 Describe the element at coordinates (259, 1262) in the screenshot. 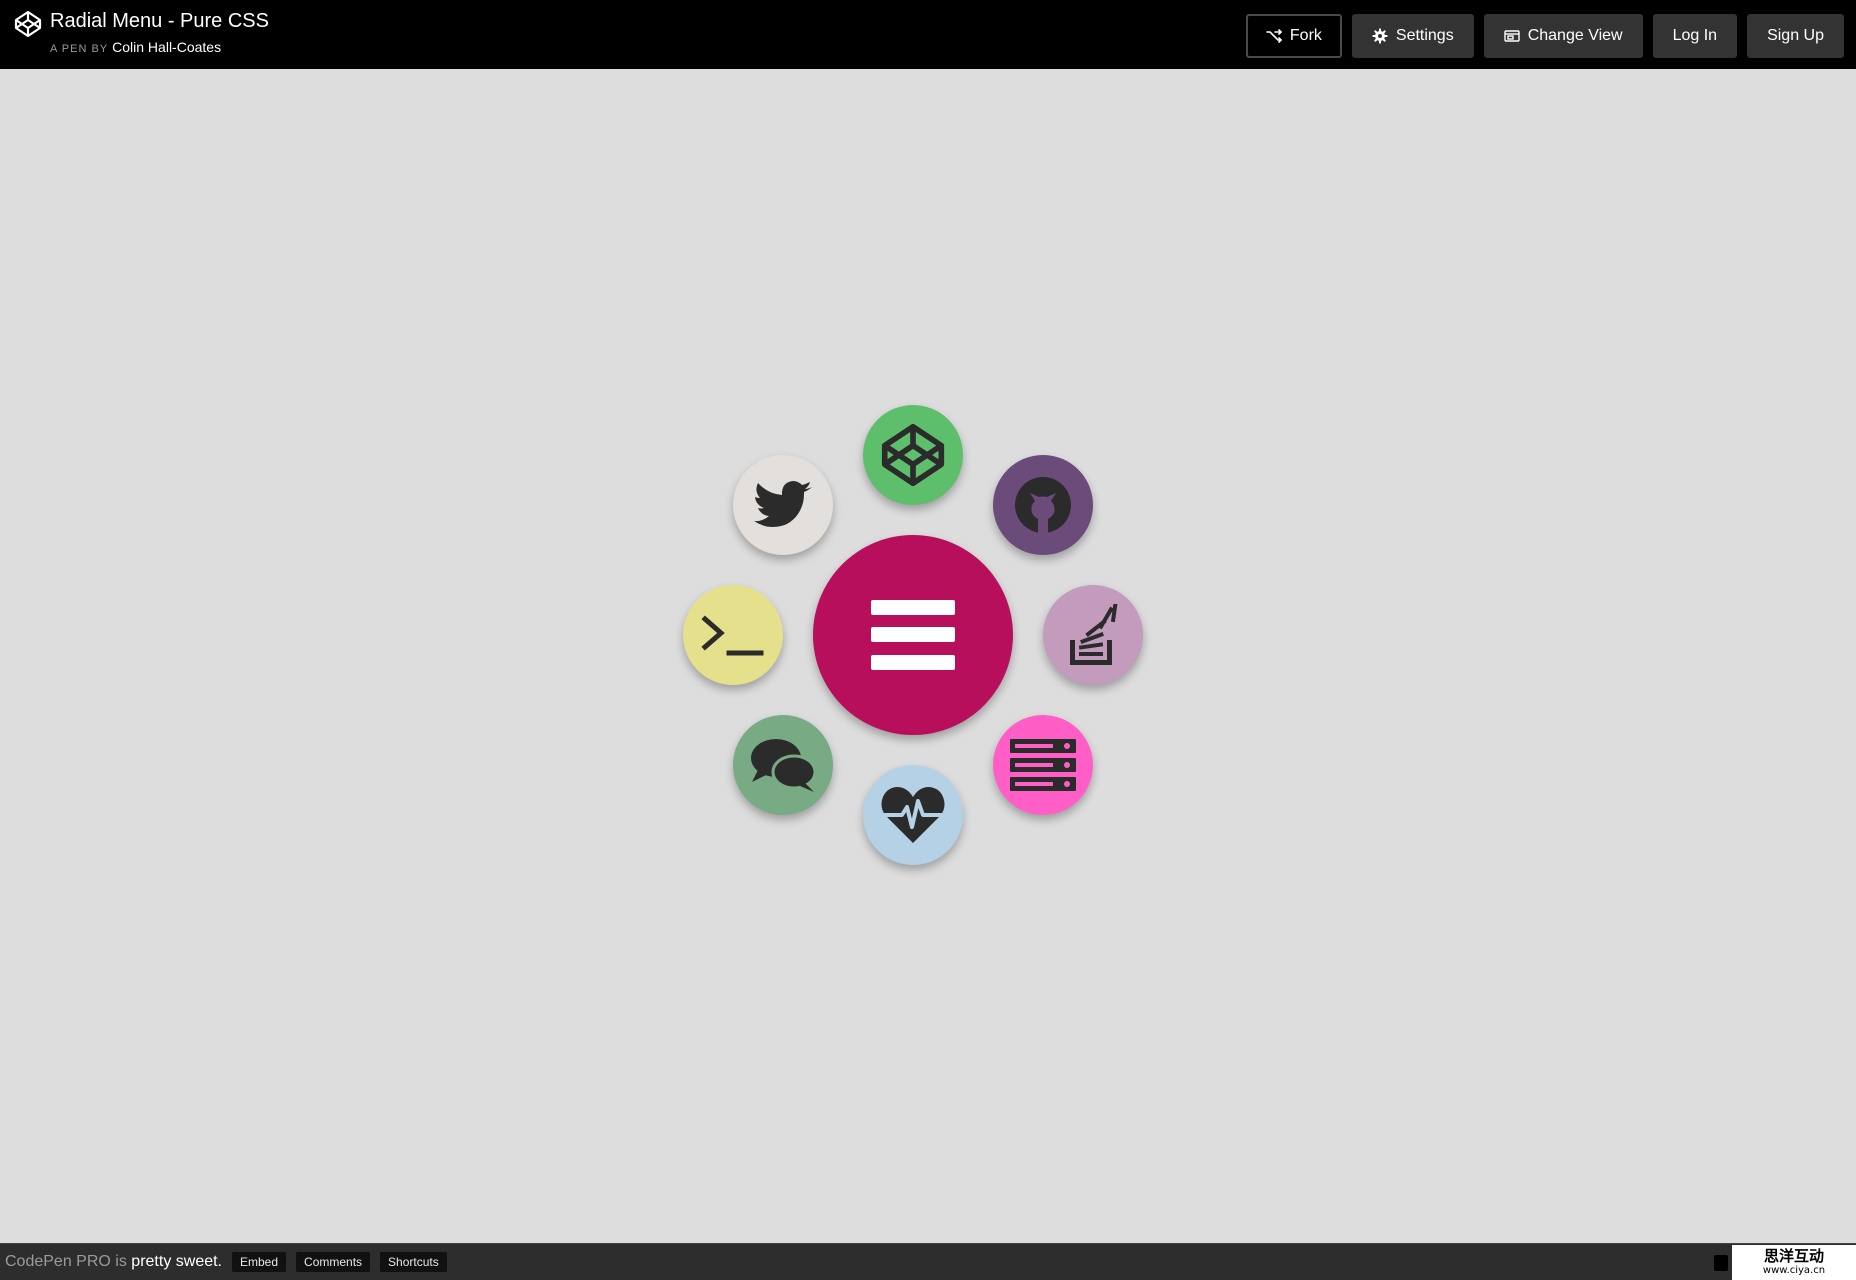

I see `embed-button: Embed` at that location.